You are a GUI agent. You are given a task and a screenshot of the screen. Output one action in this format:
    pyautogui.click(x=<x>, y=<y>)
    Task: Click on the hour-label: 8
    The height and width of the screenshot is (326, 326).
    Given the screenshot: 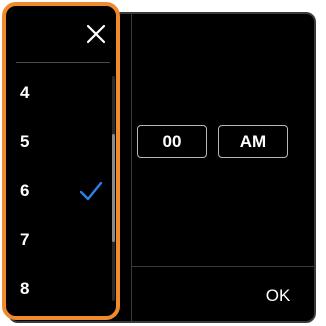 What is the action you would take?
    pyautogui.click(x=25, y=288)
    